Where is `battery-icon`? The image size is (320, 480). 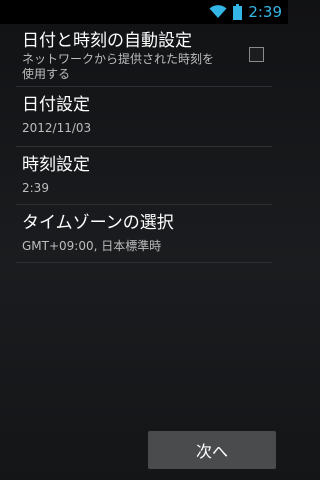 battery-icon is located at coordinates (238, 12).